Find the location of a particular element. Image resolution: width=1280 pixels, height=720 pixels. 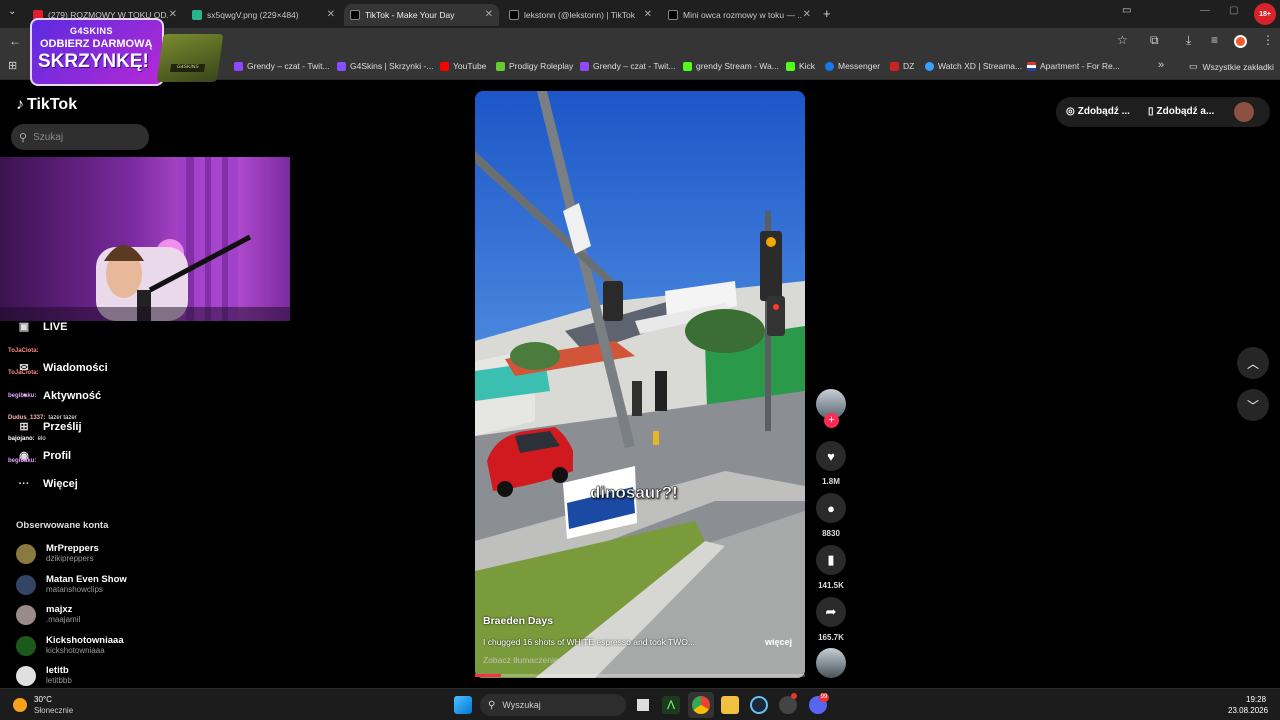

chrome-icon is located at coordinates (701, 705).